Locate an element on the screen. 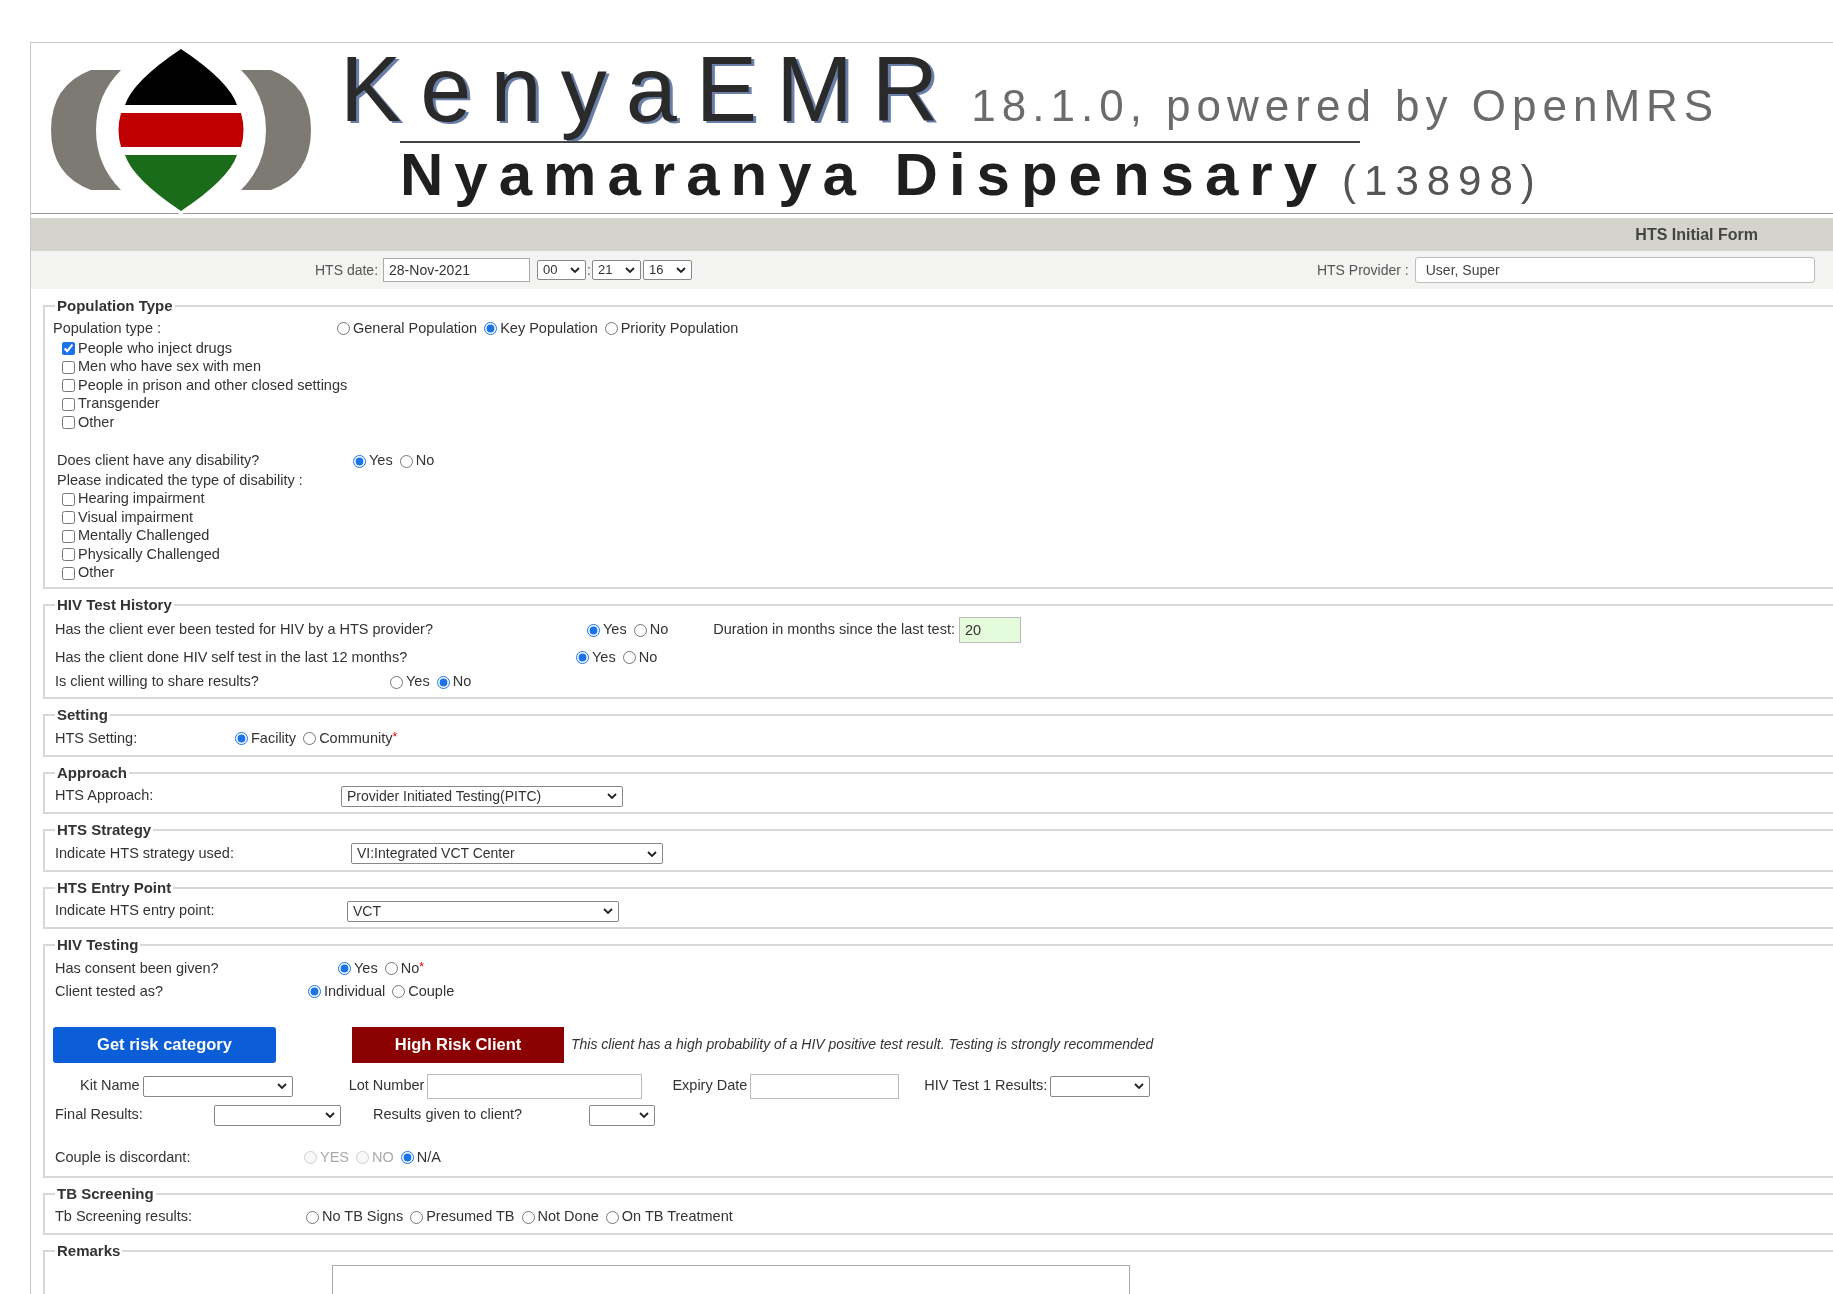 Image resolution: width=1833 pixels, height=1294 pixels. dropdown: VCT is located at coordinates (483, 911).